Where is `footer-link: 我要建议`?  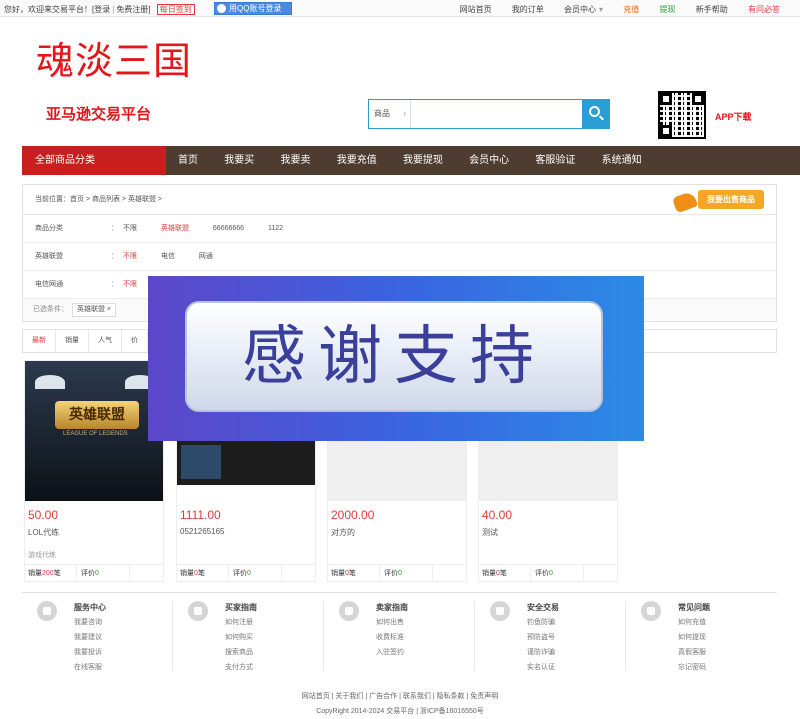
footer-link: 我要建议 is located at coordinates (88, 637).